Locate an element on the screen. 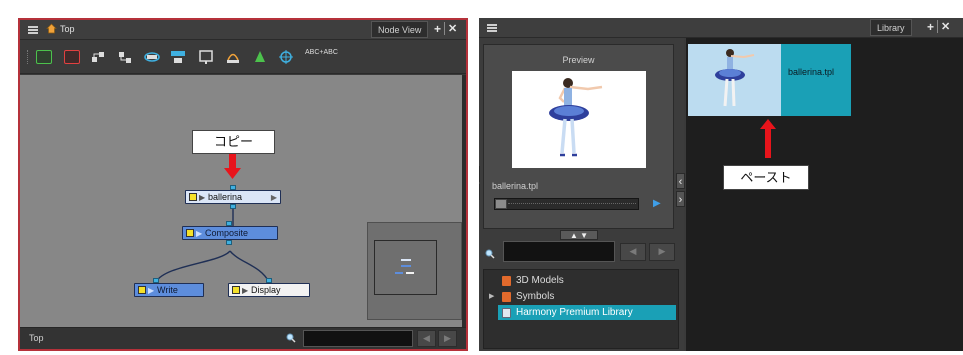  slider-thumb is located at coordinates (501, 204).